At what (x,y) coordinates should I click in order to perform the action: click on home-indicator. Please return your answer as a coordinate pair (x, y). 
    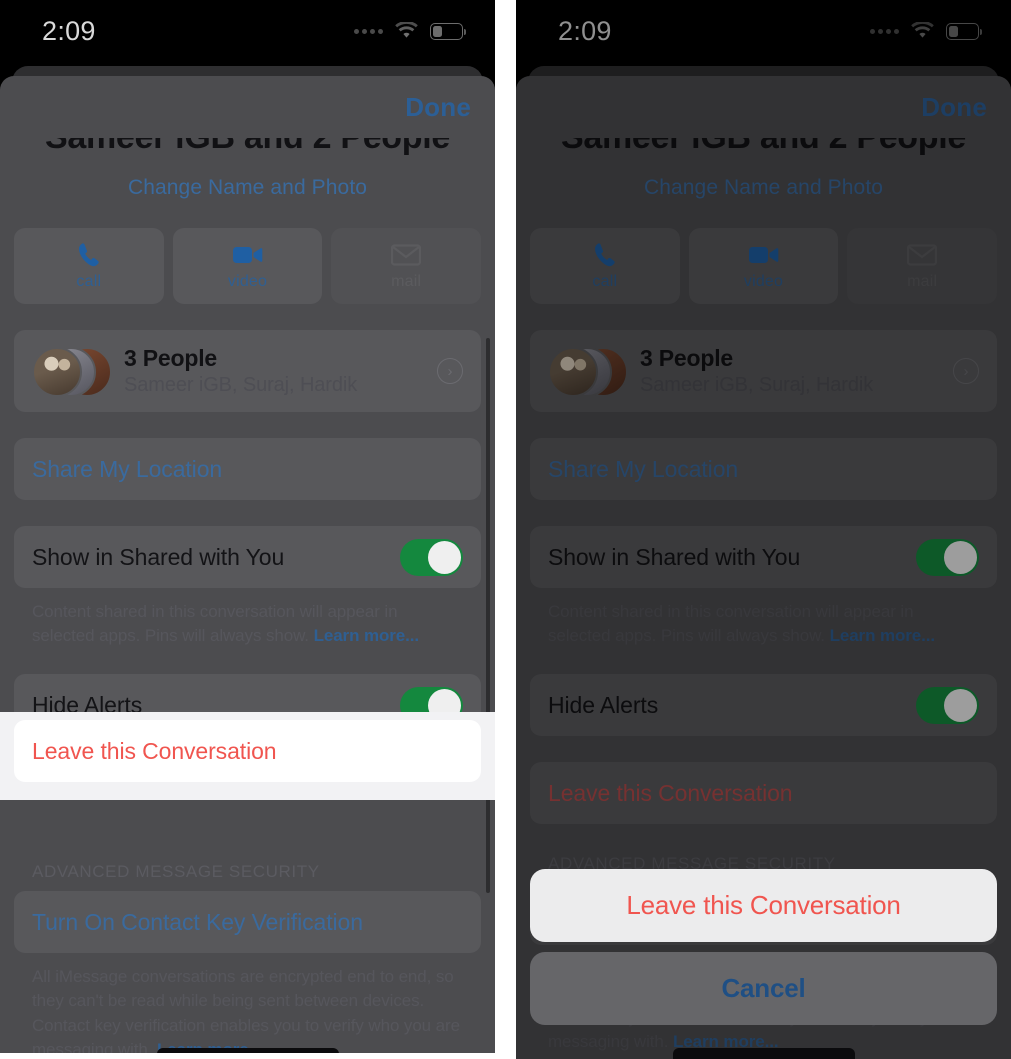
    Looking at the image, I should click on (763, 1053).